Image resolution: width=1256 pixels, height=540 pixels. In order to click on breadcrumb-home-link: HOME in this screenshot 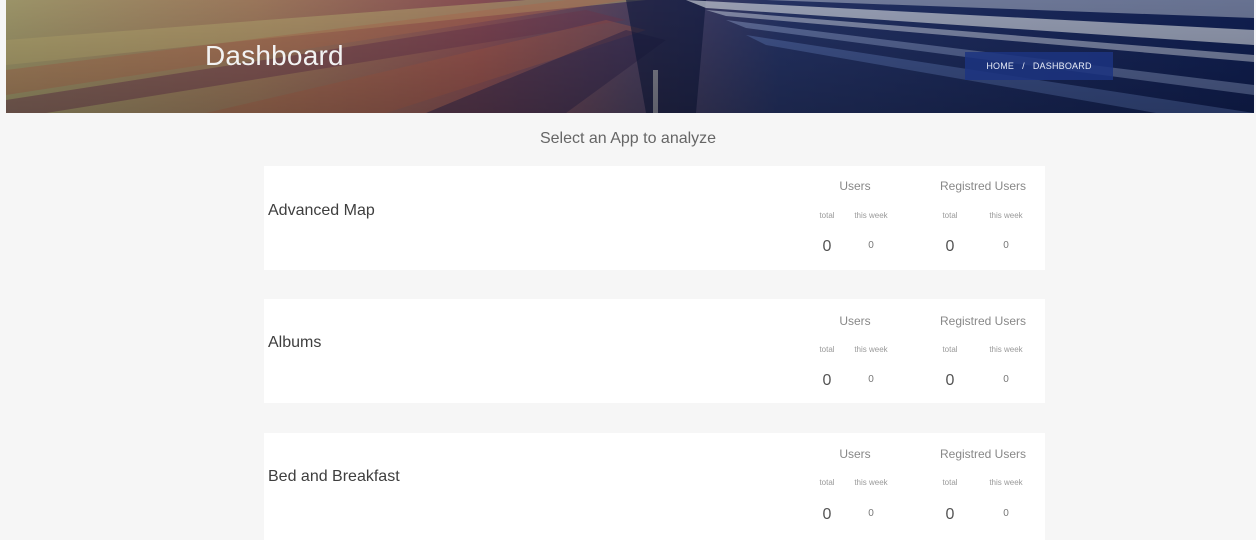, I will do `click(1000, 66)`.